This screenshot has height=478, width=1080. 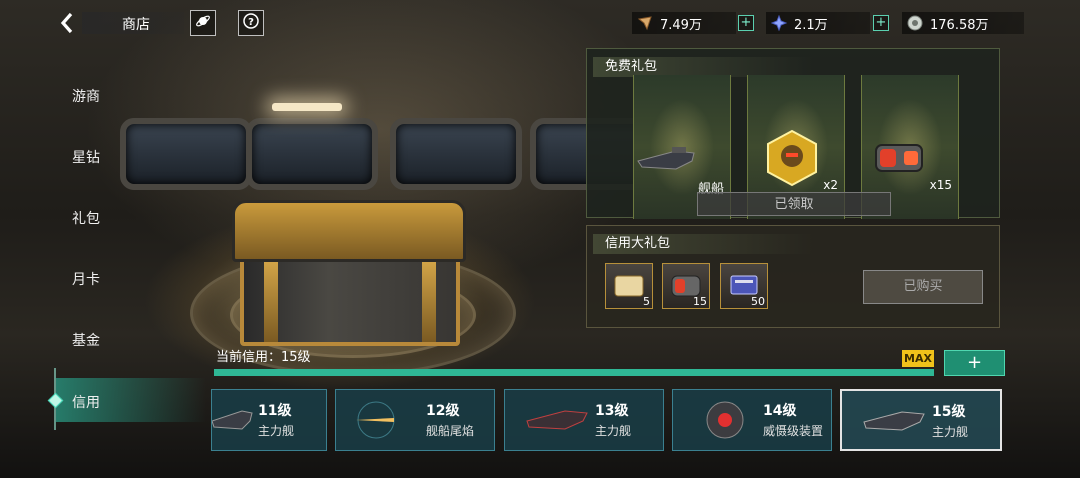 I want to click on help-button: ?, so click(x=251, y=23).